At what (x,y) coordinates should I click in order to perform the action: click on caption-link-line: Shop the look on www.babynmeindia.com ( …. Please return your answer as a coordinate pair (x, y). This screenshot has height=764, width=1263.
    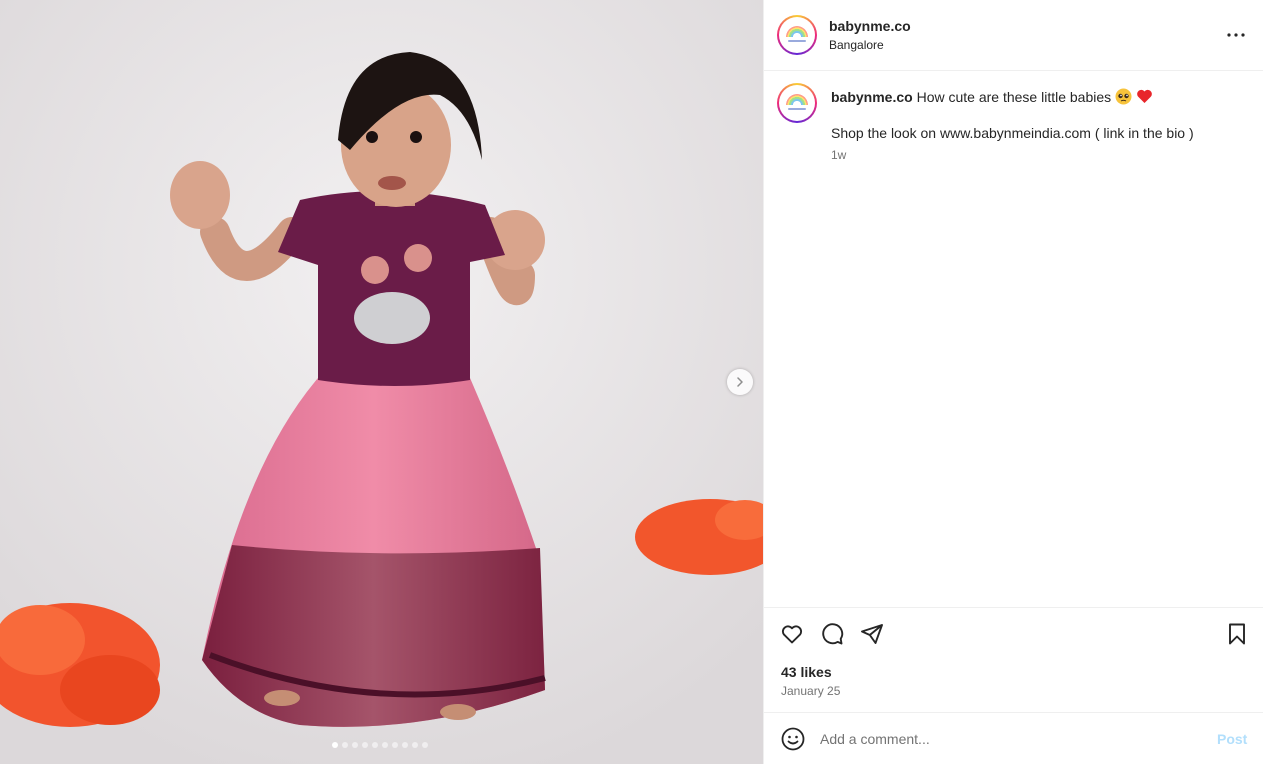
    Looking at the image, I should click on (1012, 133).